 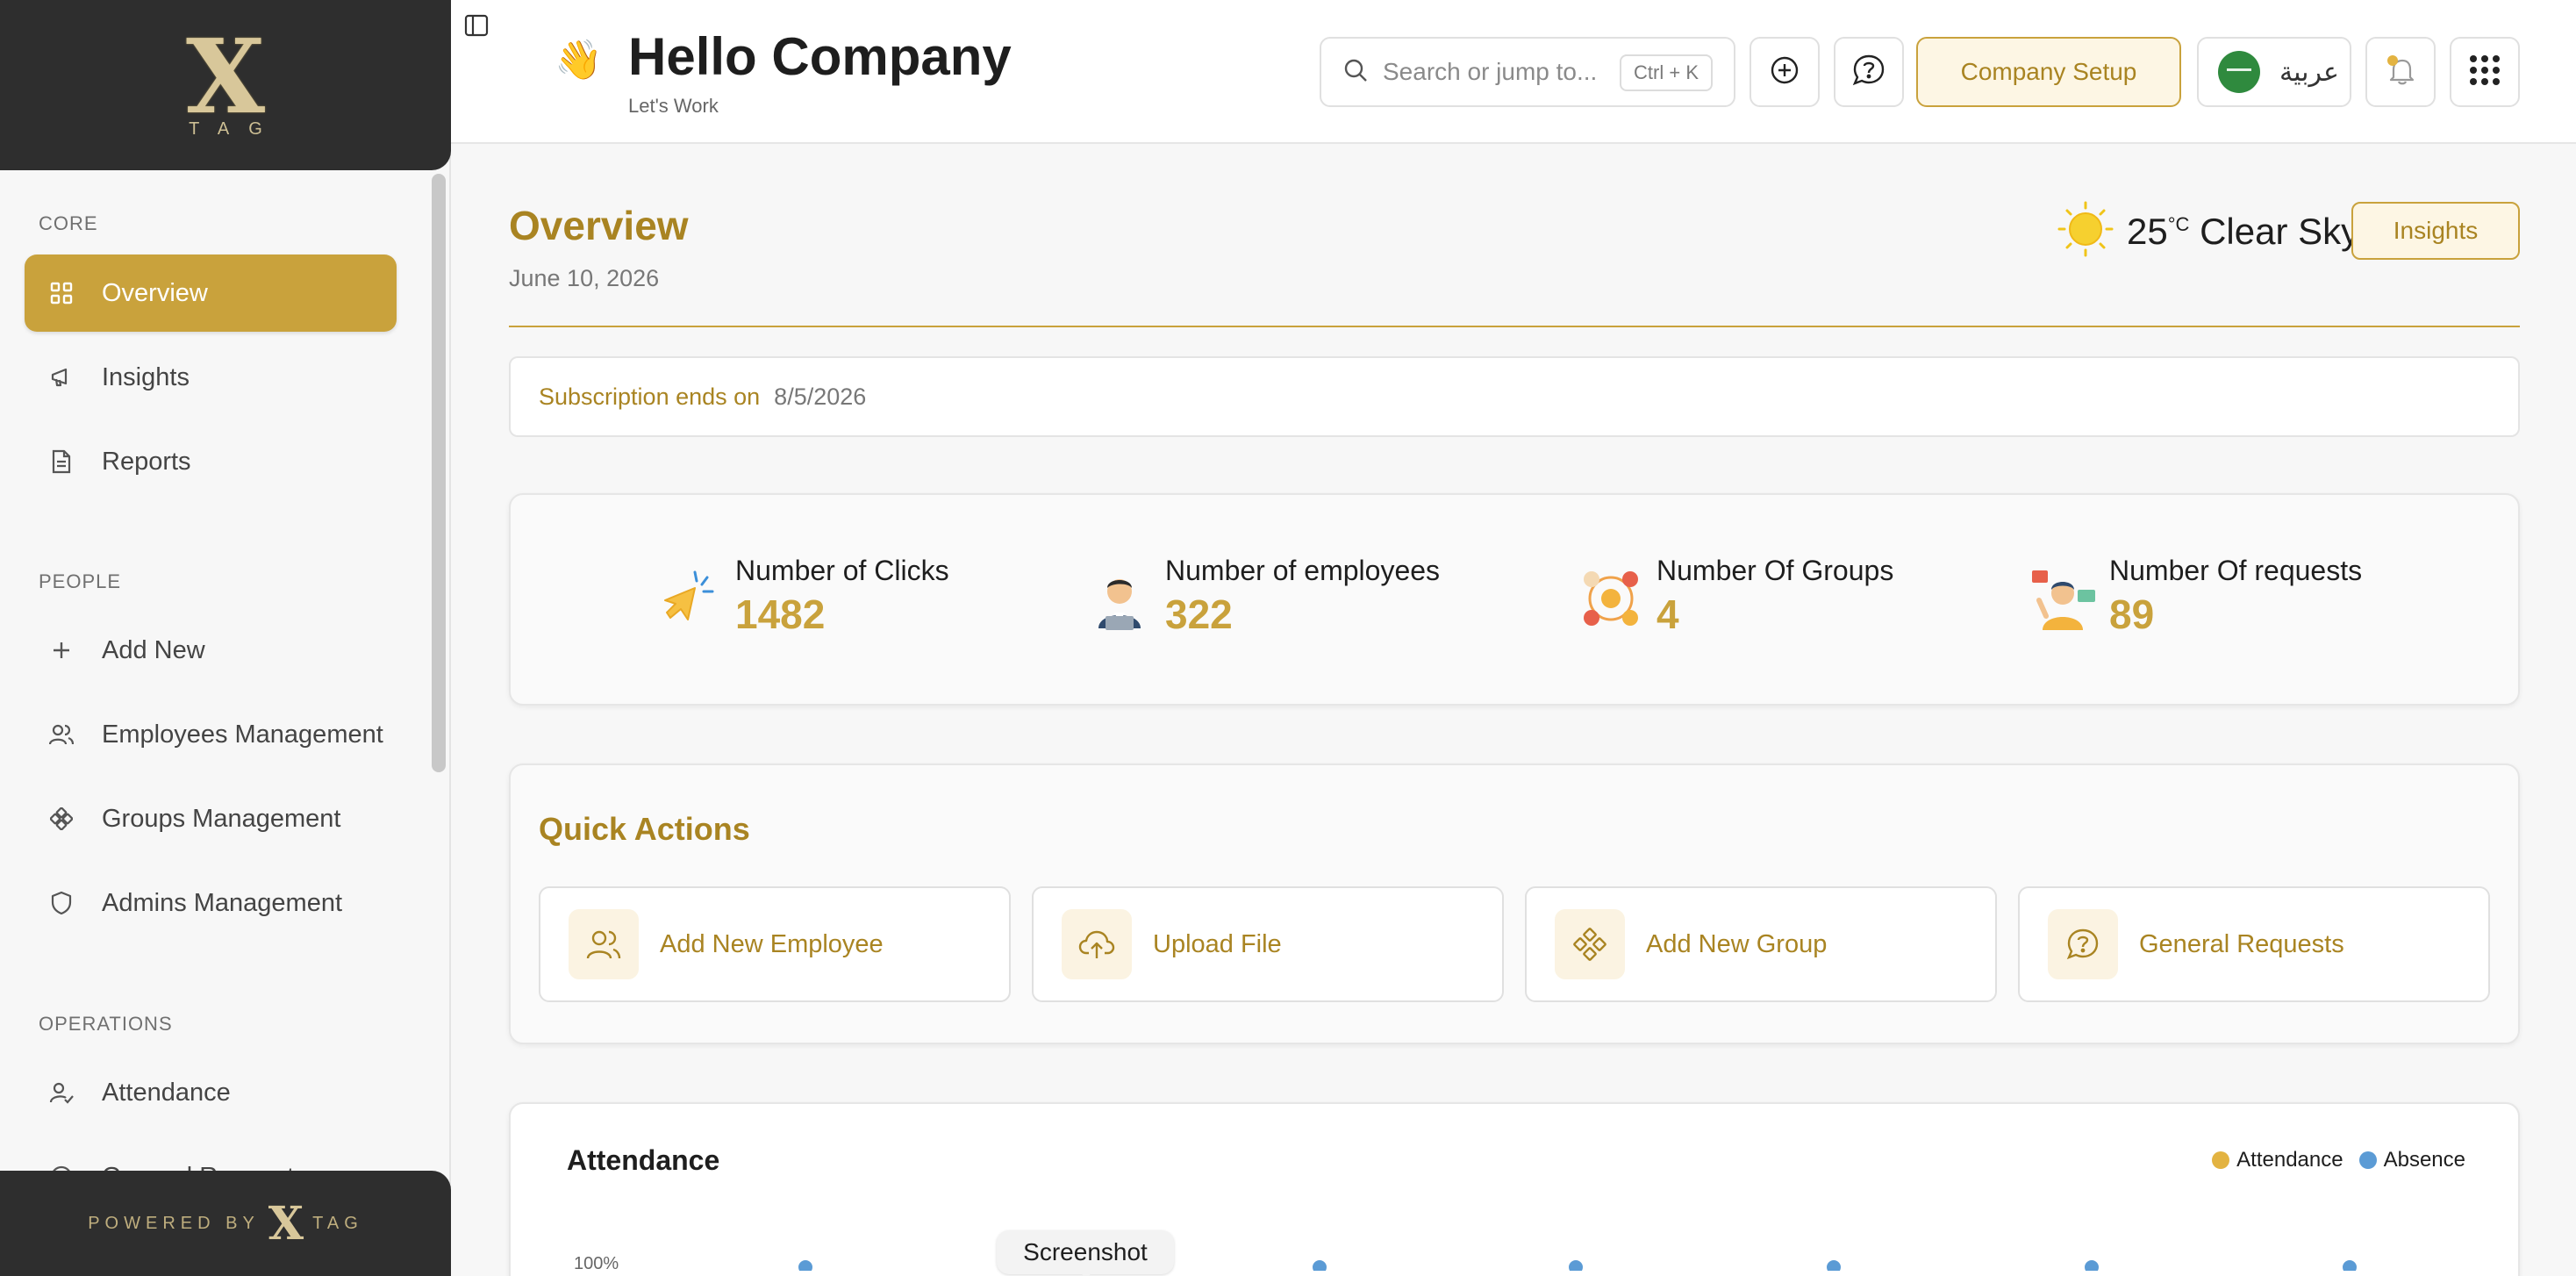 What do you see at coordinates (1668, 614) in the screenshot?
I see `stat-value: 4` at bounding box center [1668, 614].